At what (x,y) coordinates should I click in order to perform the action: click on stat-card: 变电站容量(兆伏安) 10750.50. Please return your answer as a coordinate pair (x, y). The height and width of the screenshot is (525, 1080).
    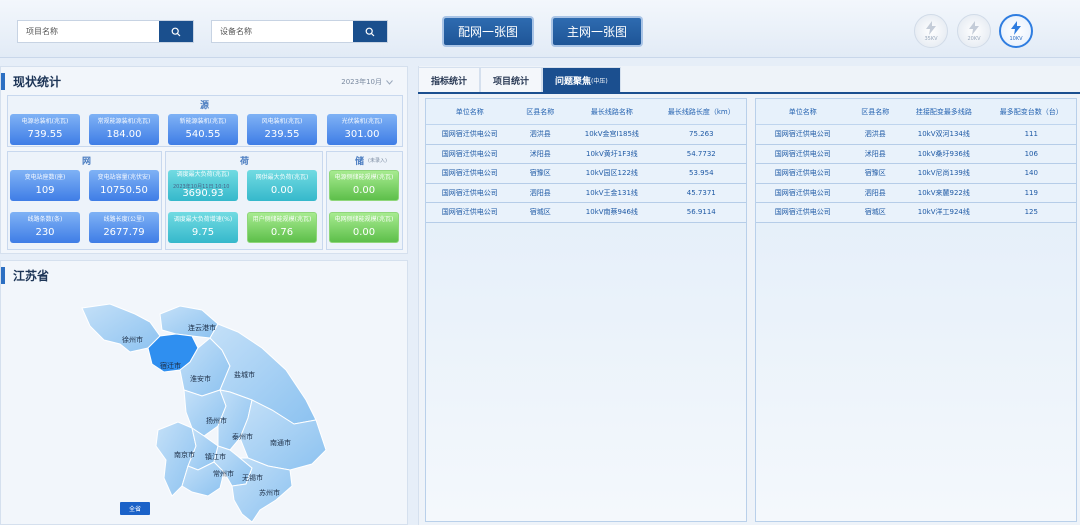
    Looking at the image, I should click on (124, 185).